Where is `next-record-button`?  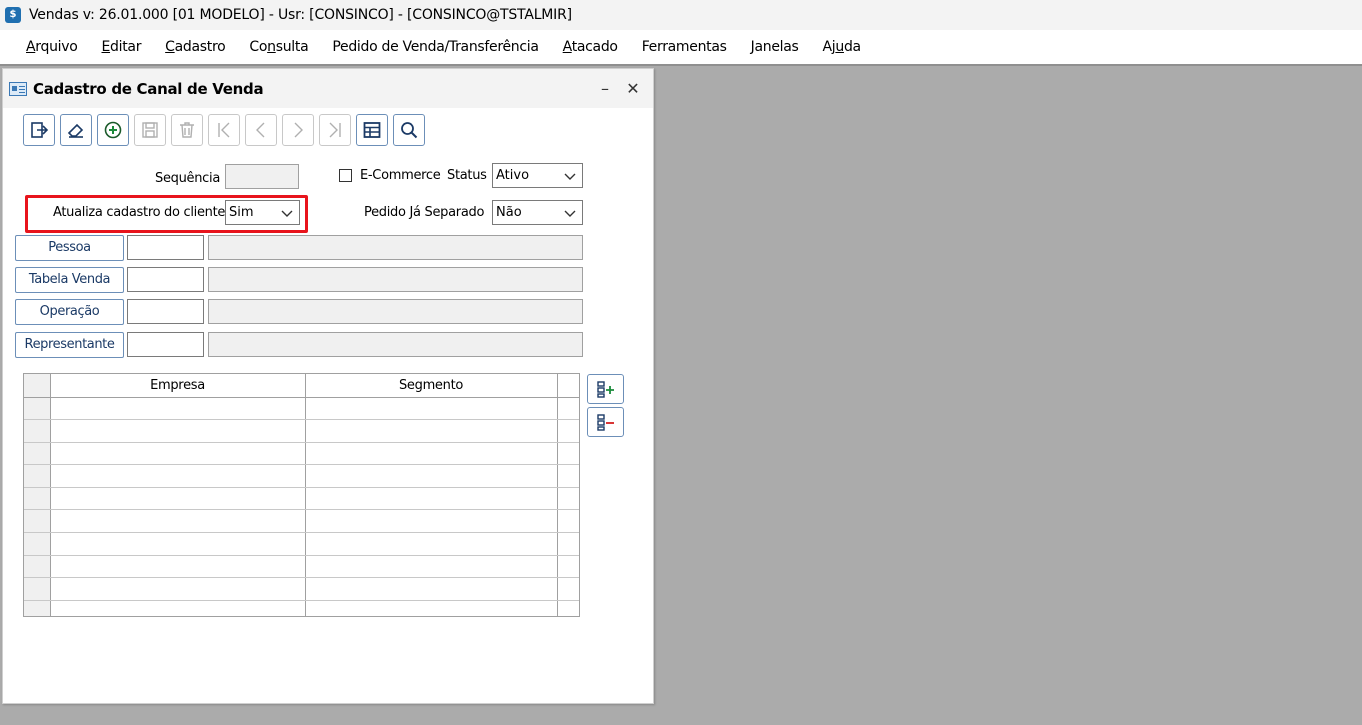 next-record-button is located at coordinates (298, 130).